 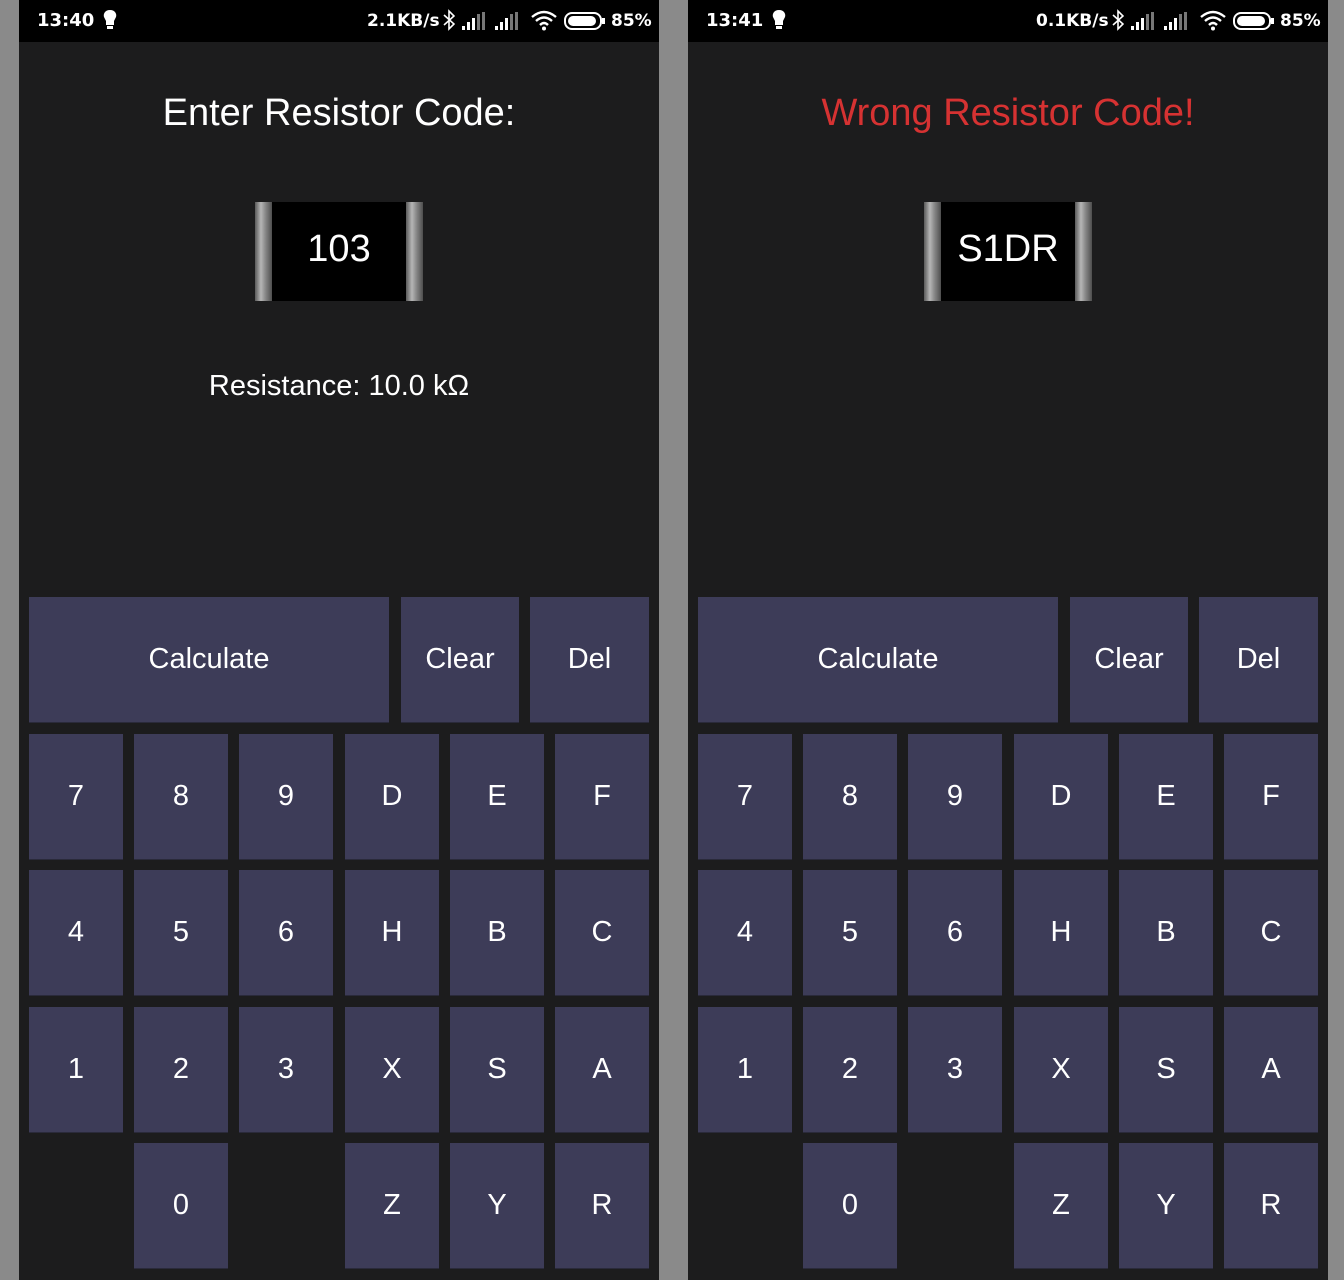 I want to click on prompt-title: Enter Resistor Code:, so click(x=339, y=113).